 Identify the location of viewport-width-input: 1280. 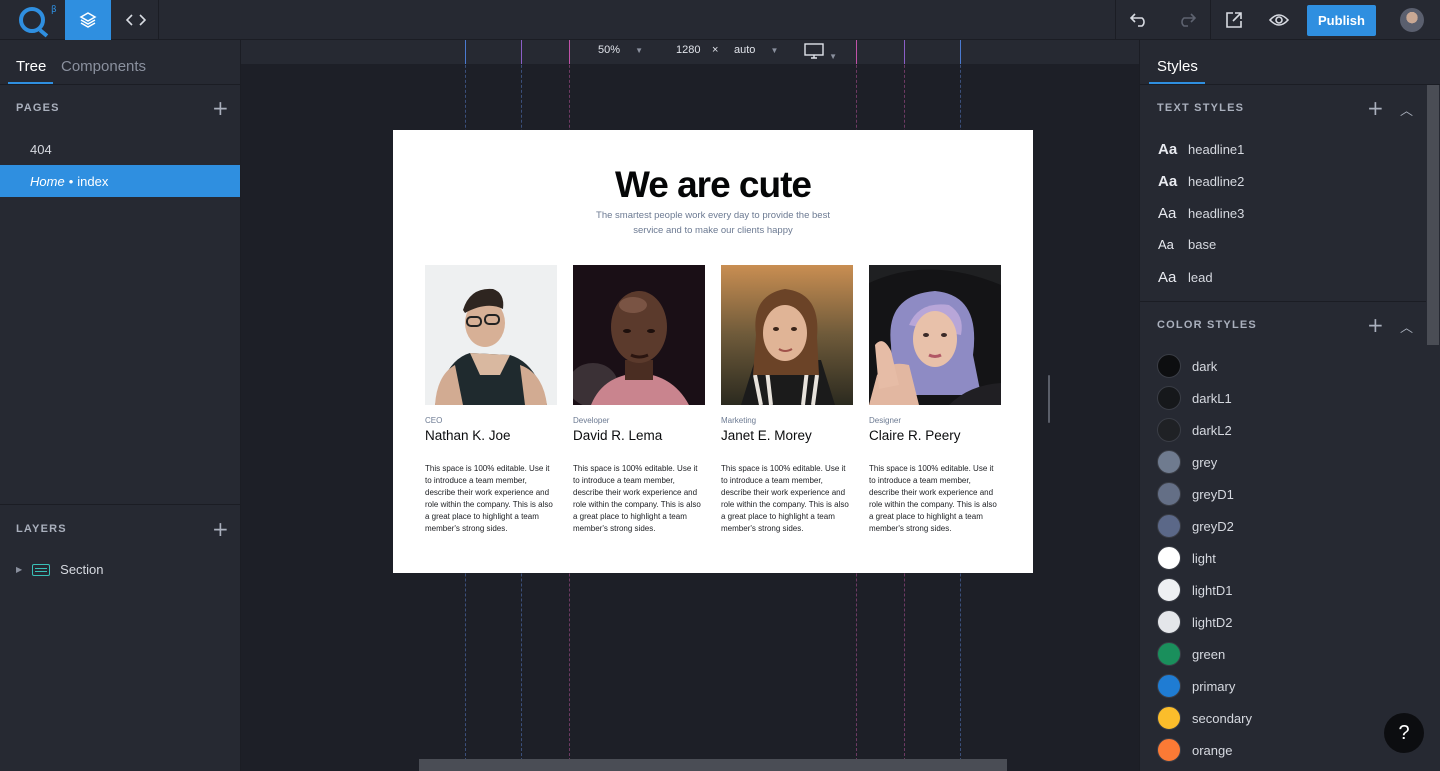
(688, 50).